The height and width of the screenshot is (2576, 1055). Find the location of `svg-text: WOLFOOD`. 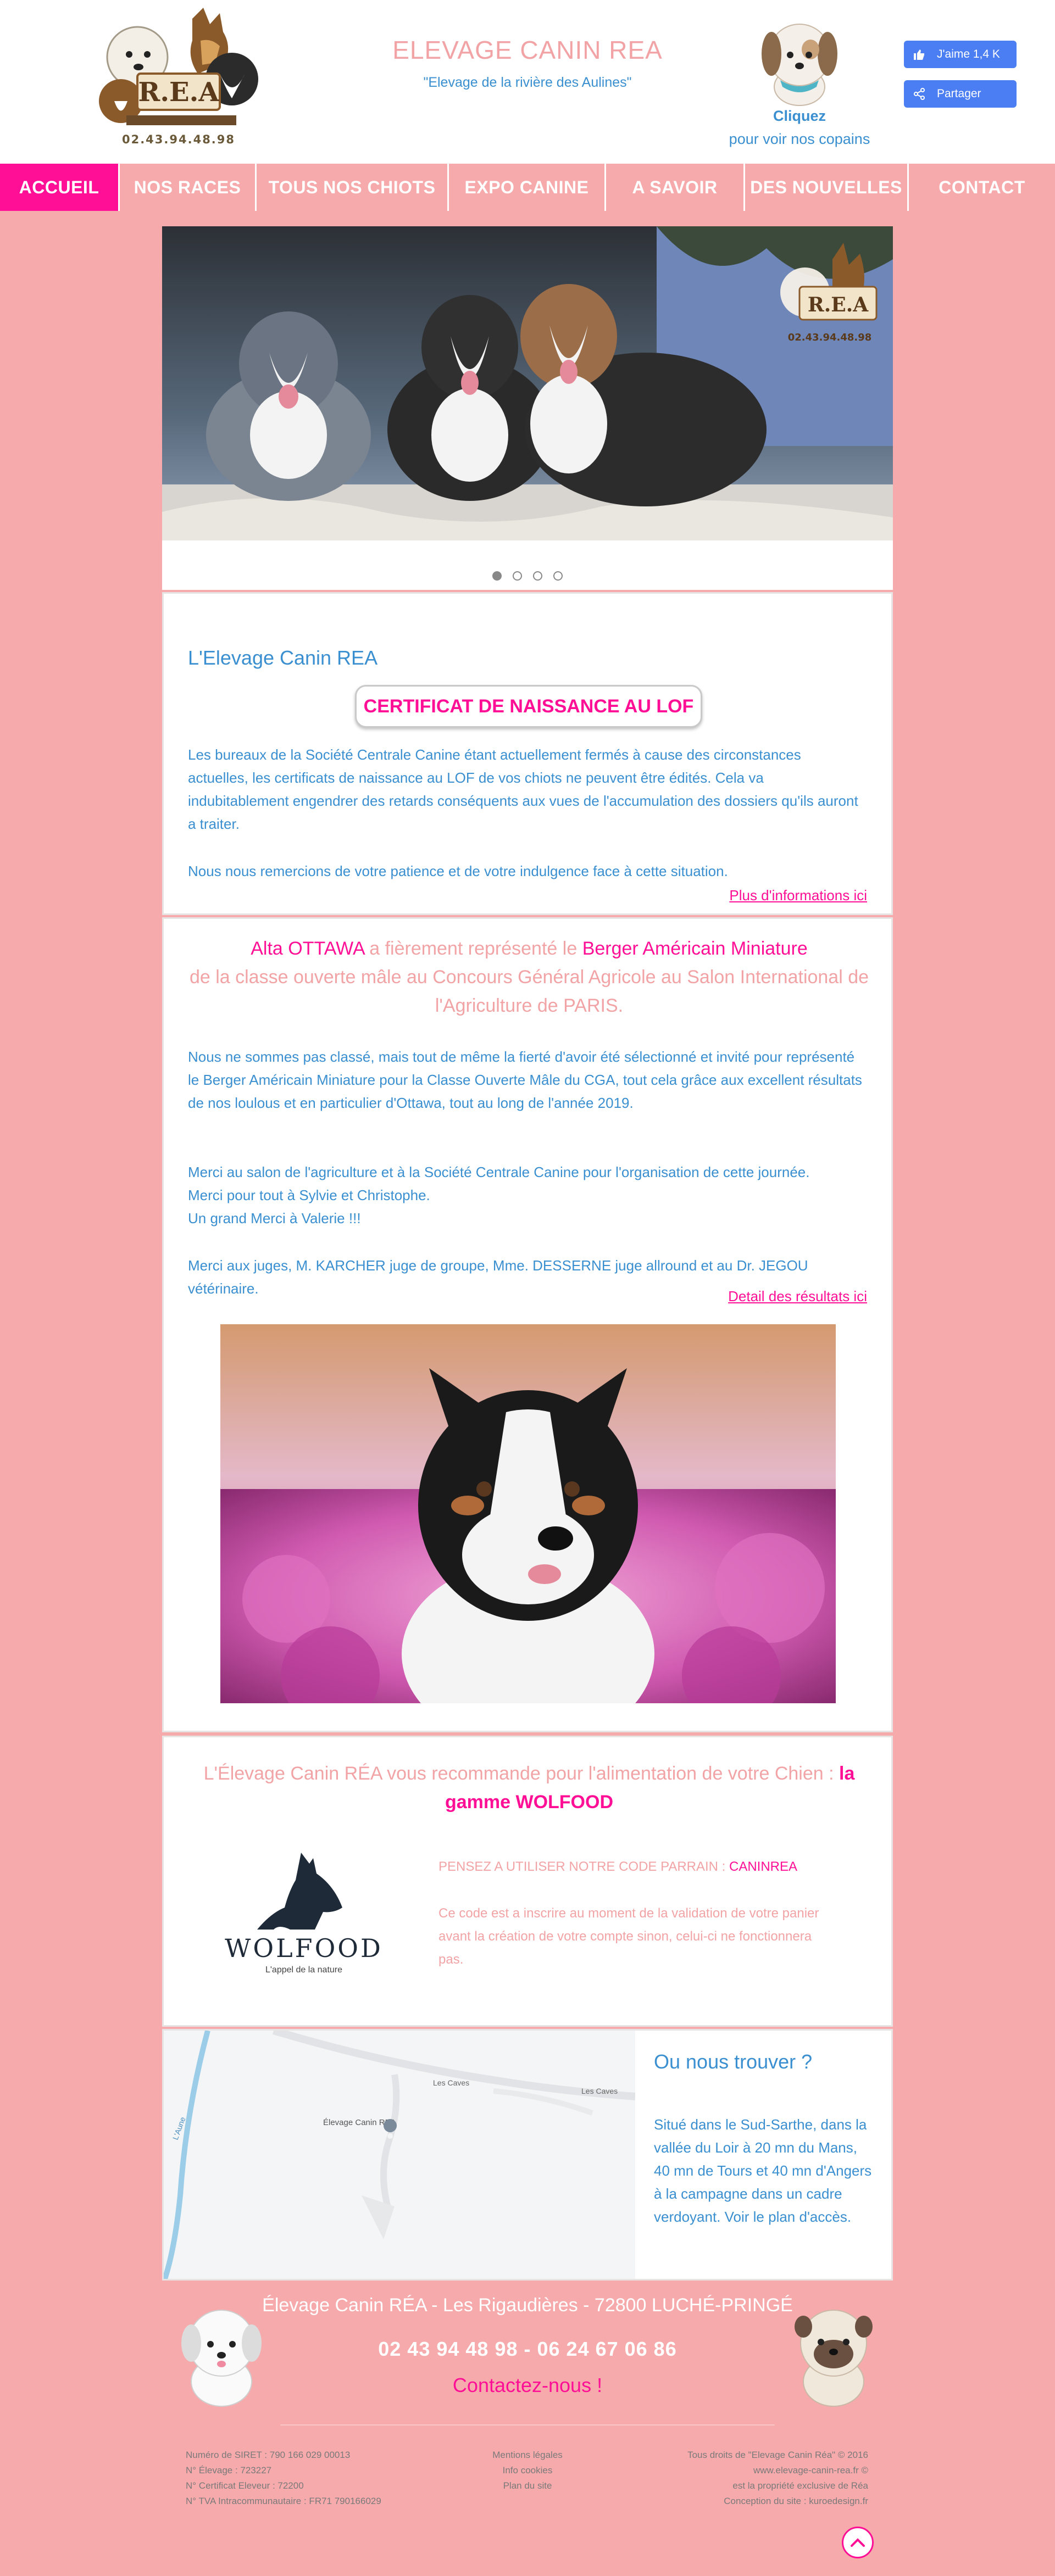

svg-text: WOLFOOD is located at coordinates (304, 1948).